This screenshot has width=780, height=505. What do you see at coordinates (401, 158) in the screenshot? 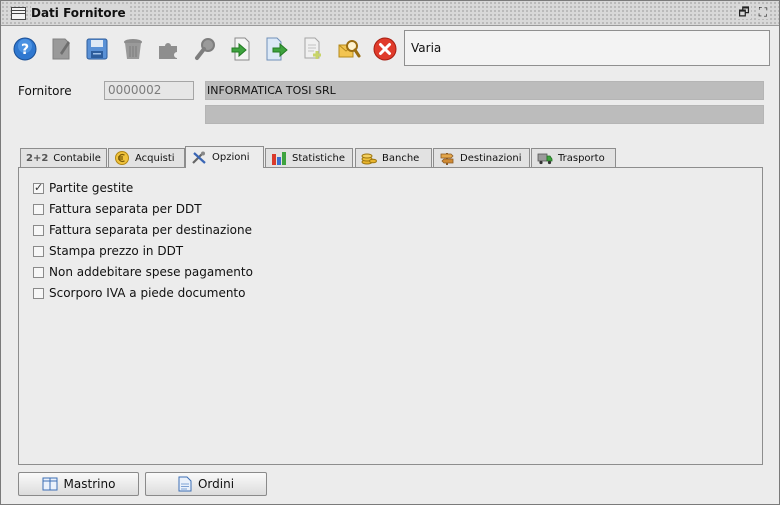
I see `tab-banche-label: Banche` at bounding box center [401, 158].